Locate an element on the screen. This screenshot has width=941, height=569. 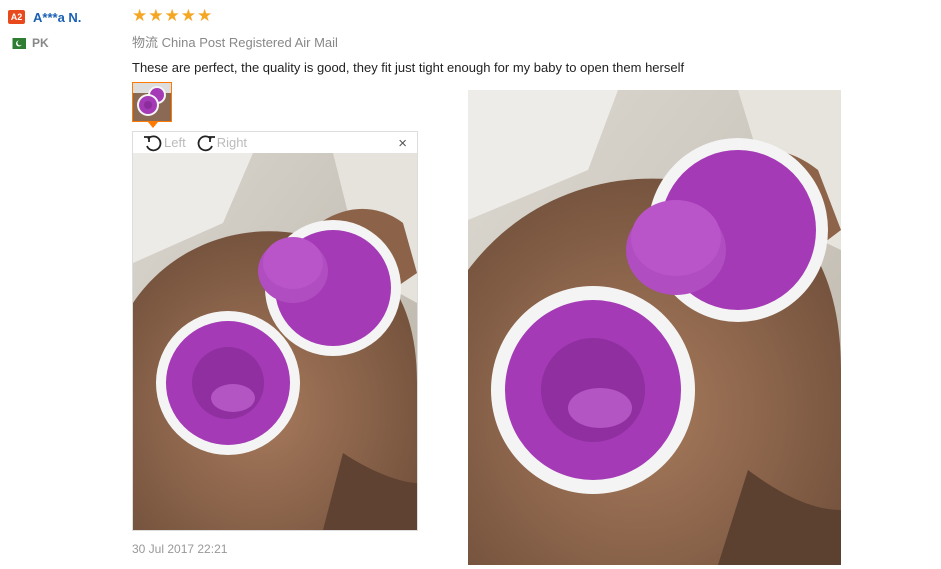
rotate-left-icon is located at coordinates (153, 142).